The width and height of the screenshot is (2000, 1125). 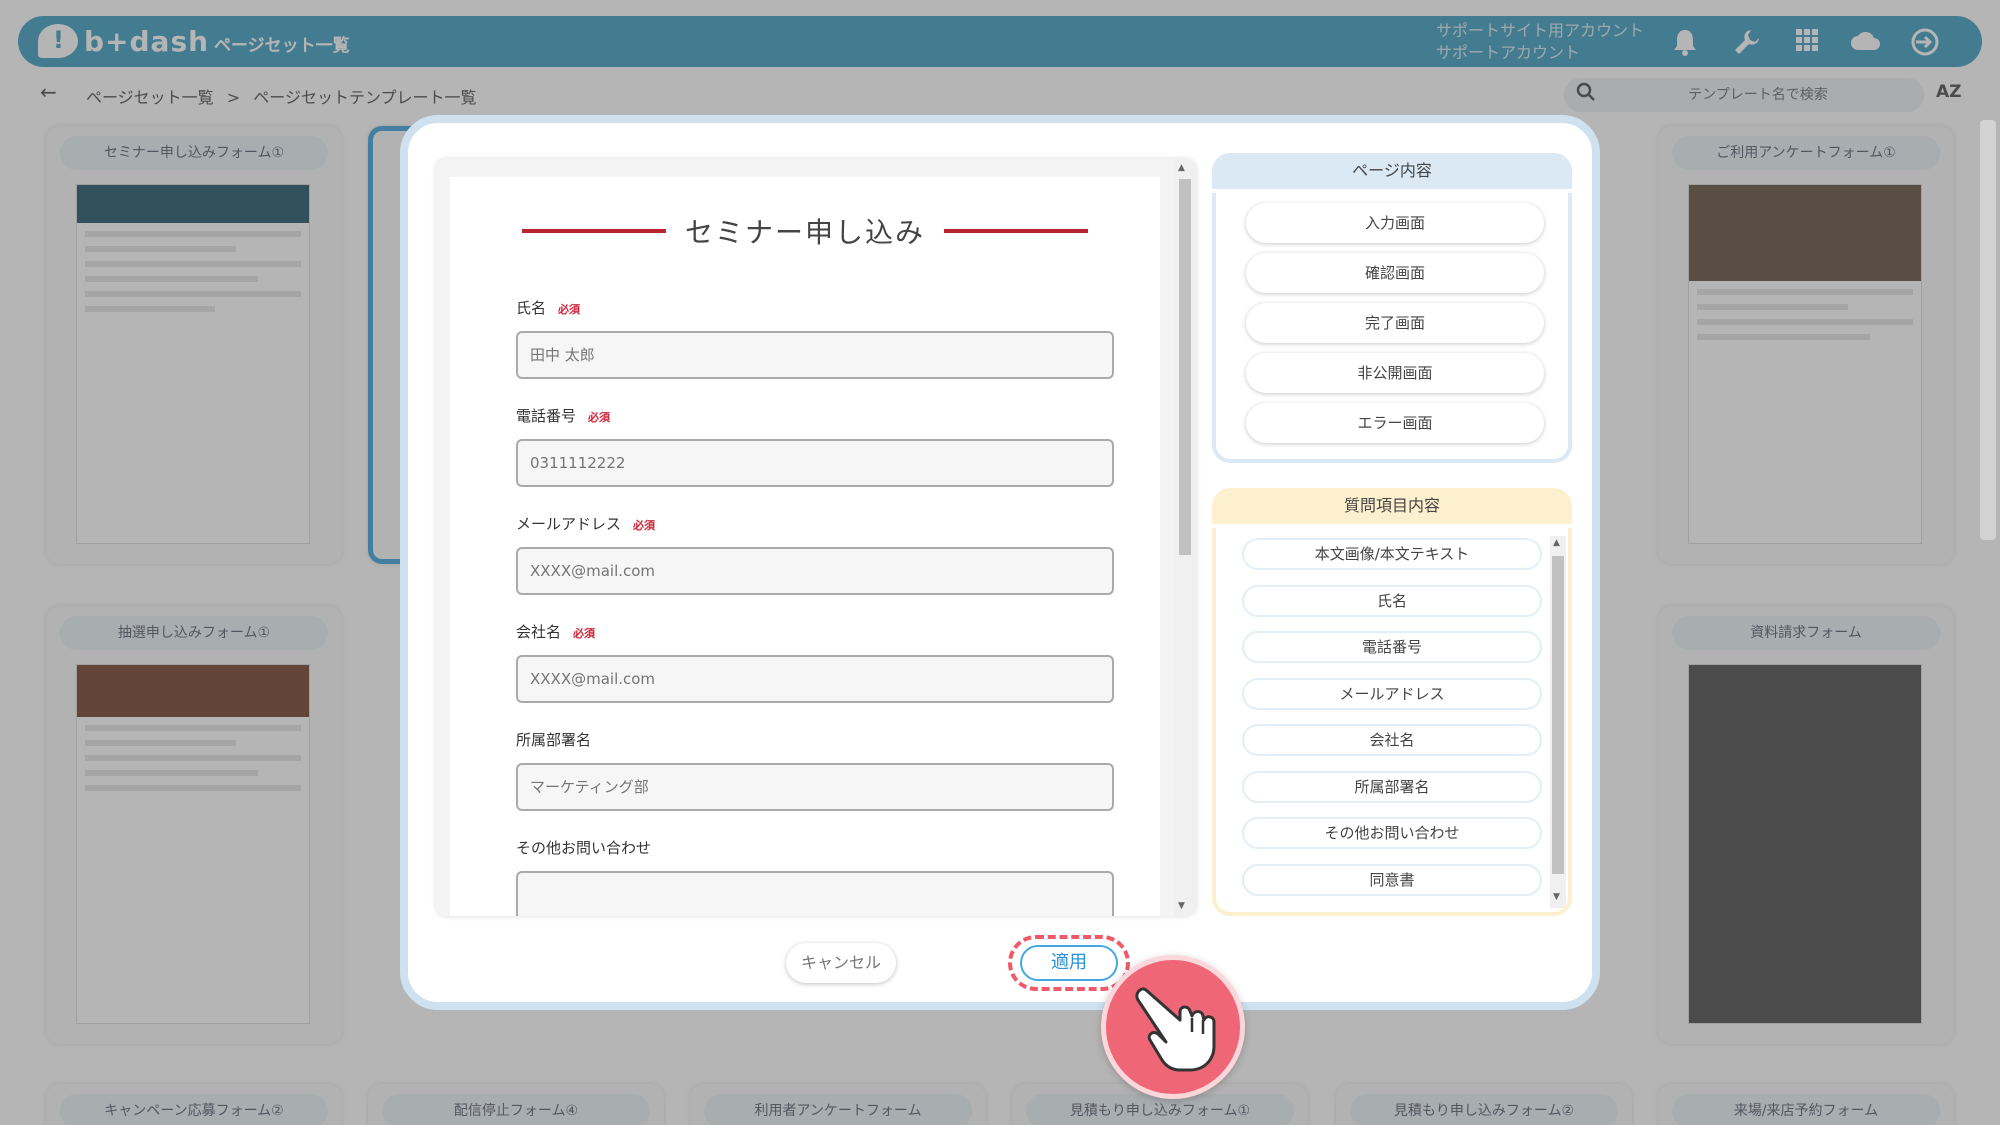 I want to click on page-item-input: 入力画面, so click(x=1395, y=223).